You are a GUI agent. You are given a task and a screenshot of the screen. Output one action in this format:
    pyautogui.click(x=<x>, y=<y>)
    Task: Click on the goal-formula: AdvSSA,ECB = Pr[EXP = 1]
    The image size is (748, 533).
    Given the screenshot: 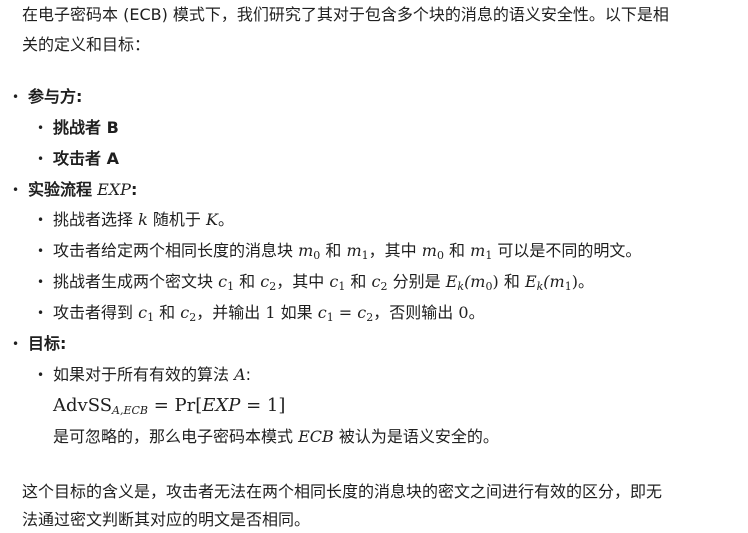 What is the action you would take?
    pyautogui.click(x=169, y=406)
    